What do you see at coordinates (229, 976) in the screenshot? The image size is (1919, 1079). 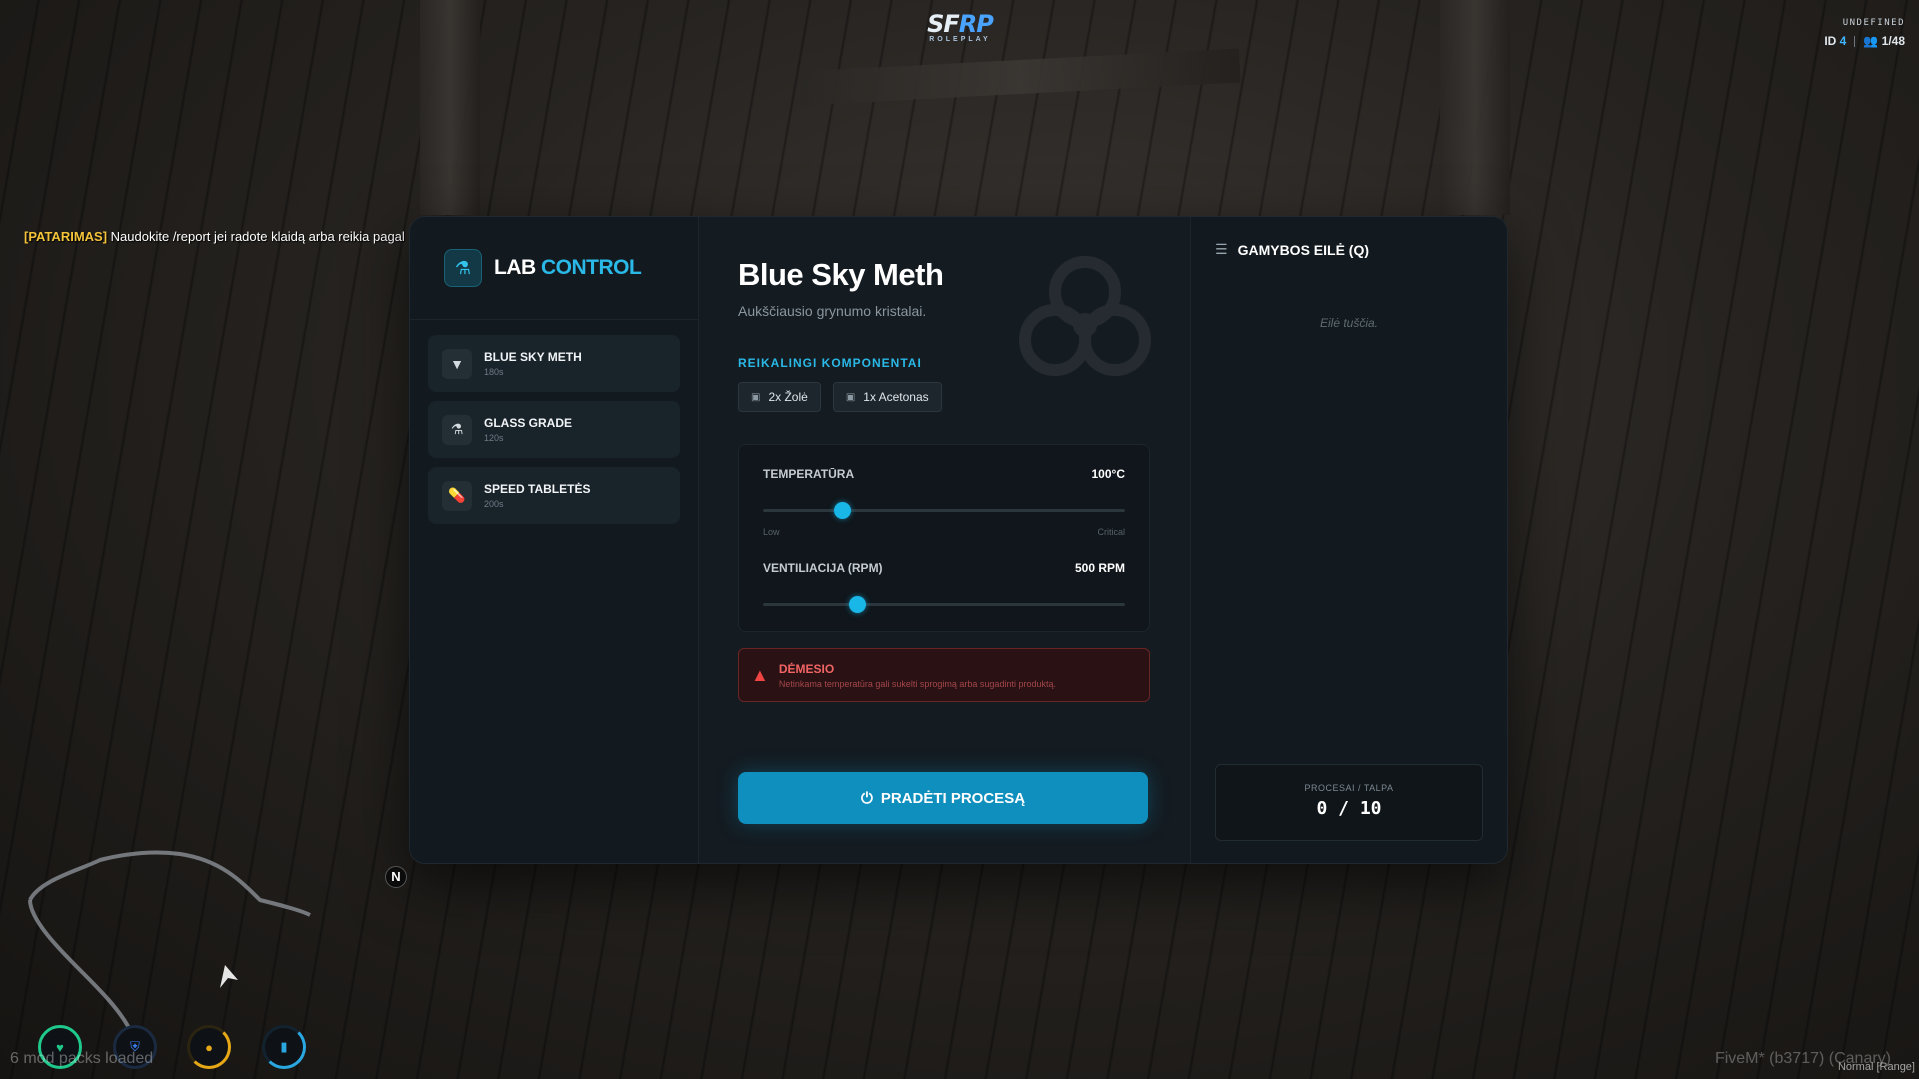 I see `player-arrow-icon` at bounding box center [229, 976].